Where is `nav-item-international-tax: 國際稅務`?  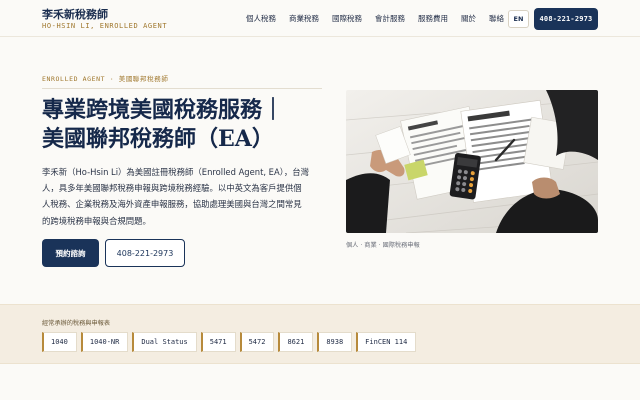 nav-item-international-tax: 國際稅務 is located at coordinates (347, 18).